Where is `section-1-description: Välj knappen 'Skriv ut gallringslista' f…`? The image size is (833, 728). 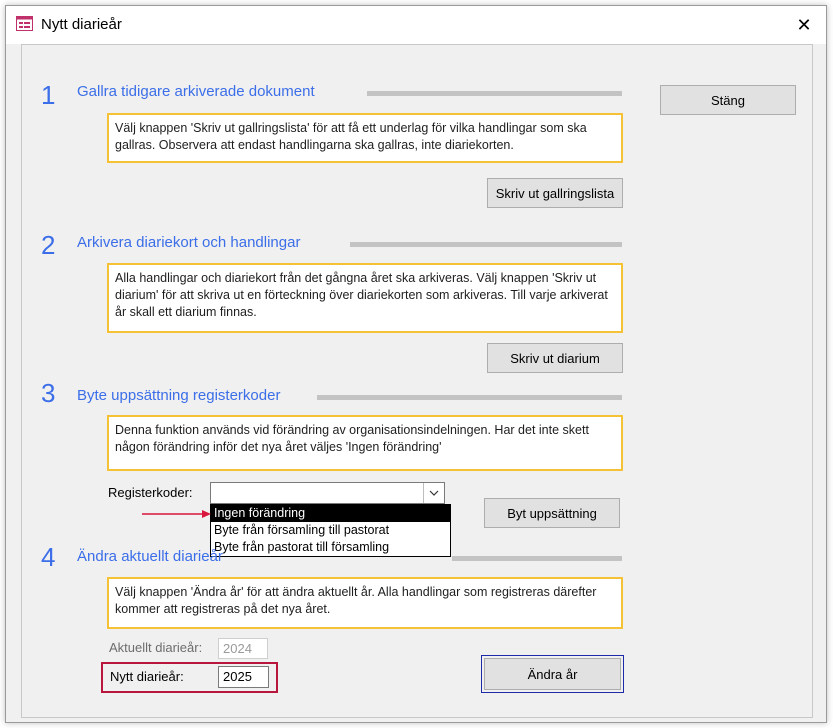 section-1-description: Välj knappen 'Skriv ut gallringslista' f… is located at coordinates (365, 138).